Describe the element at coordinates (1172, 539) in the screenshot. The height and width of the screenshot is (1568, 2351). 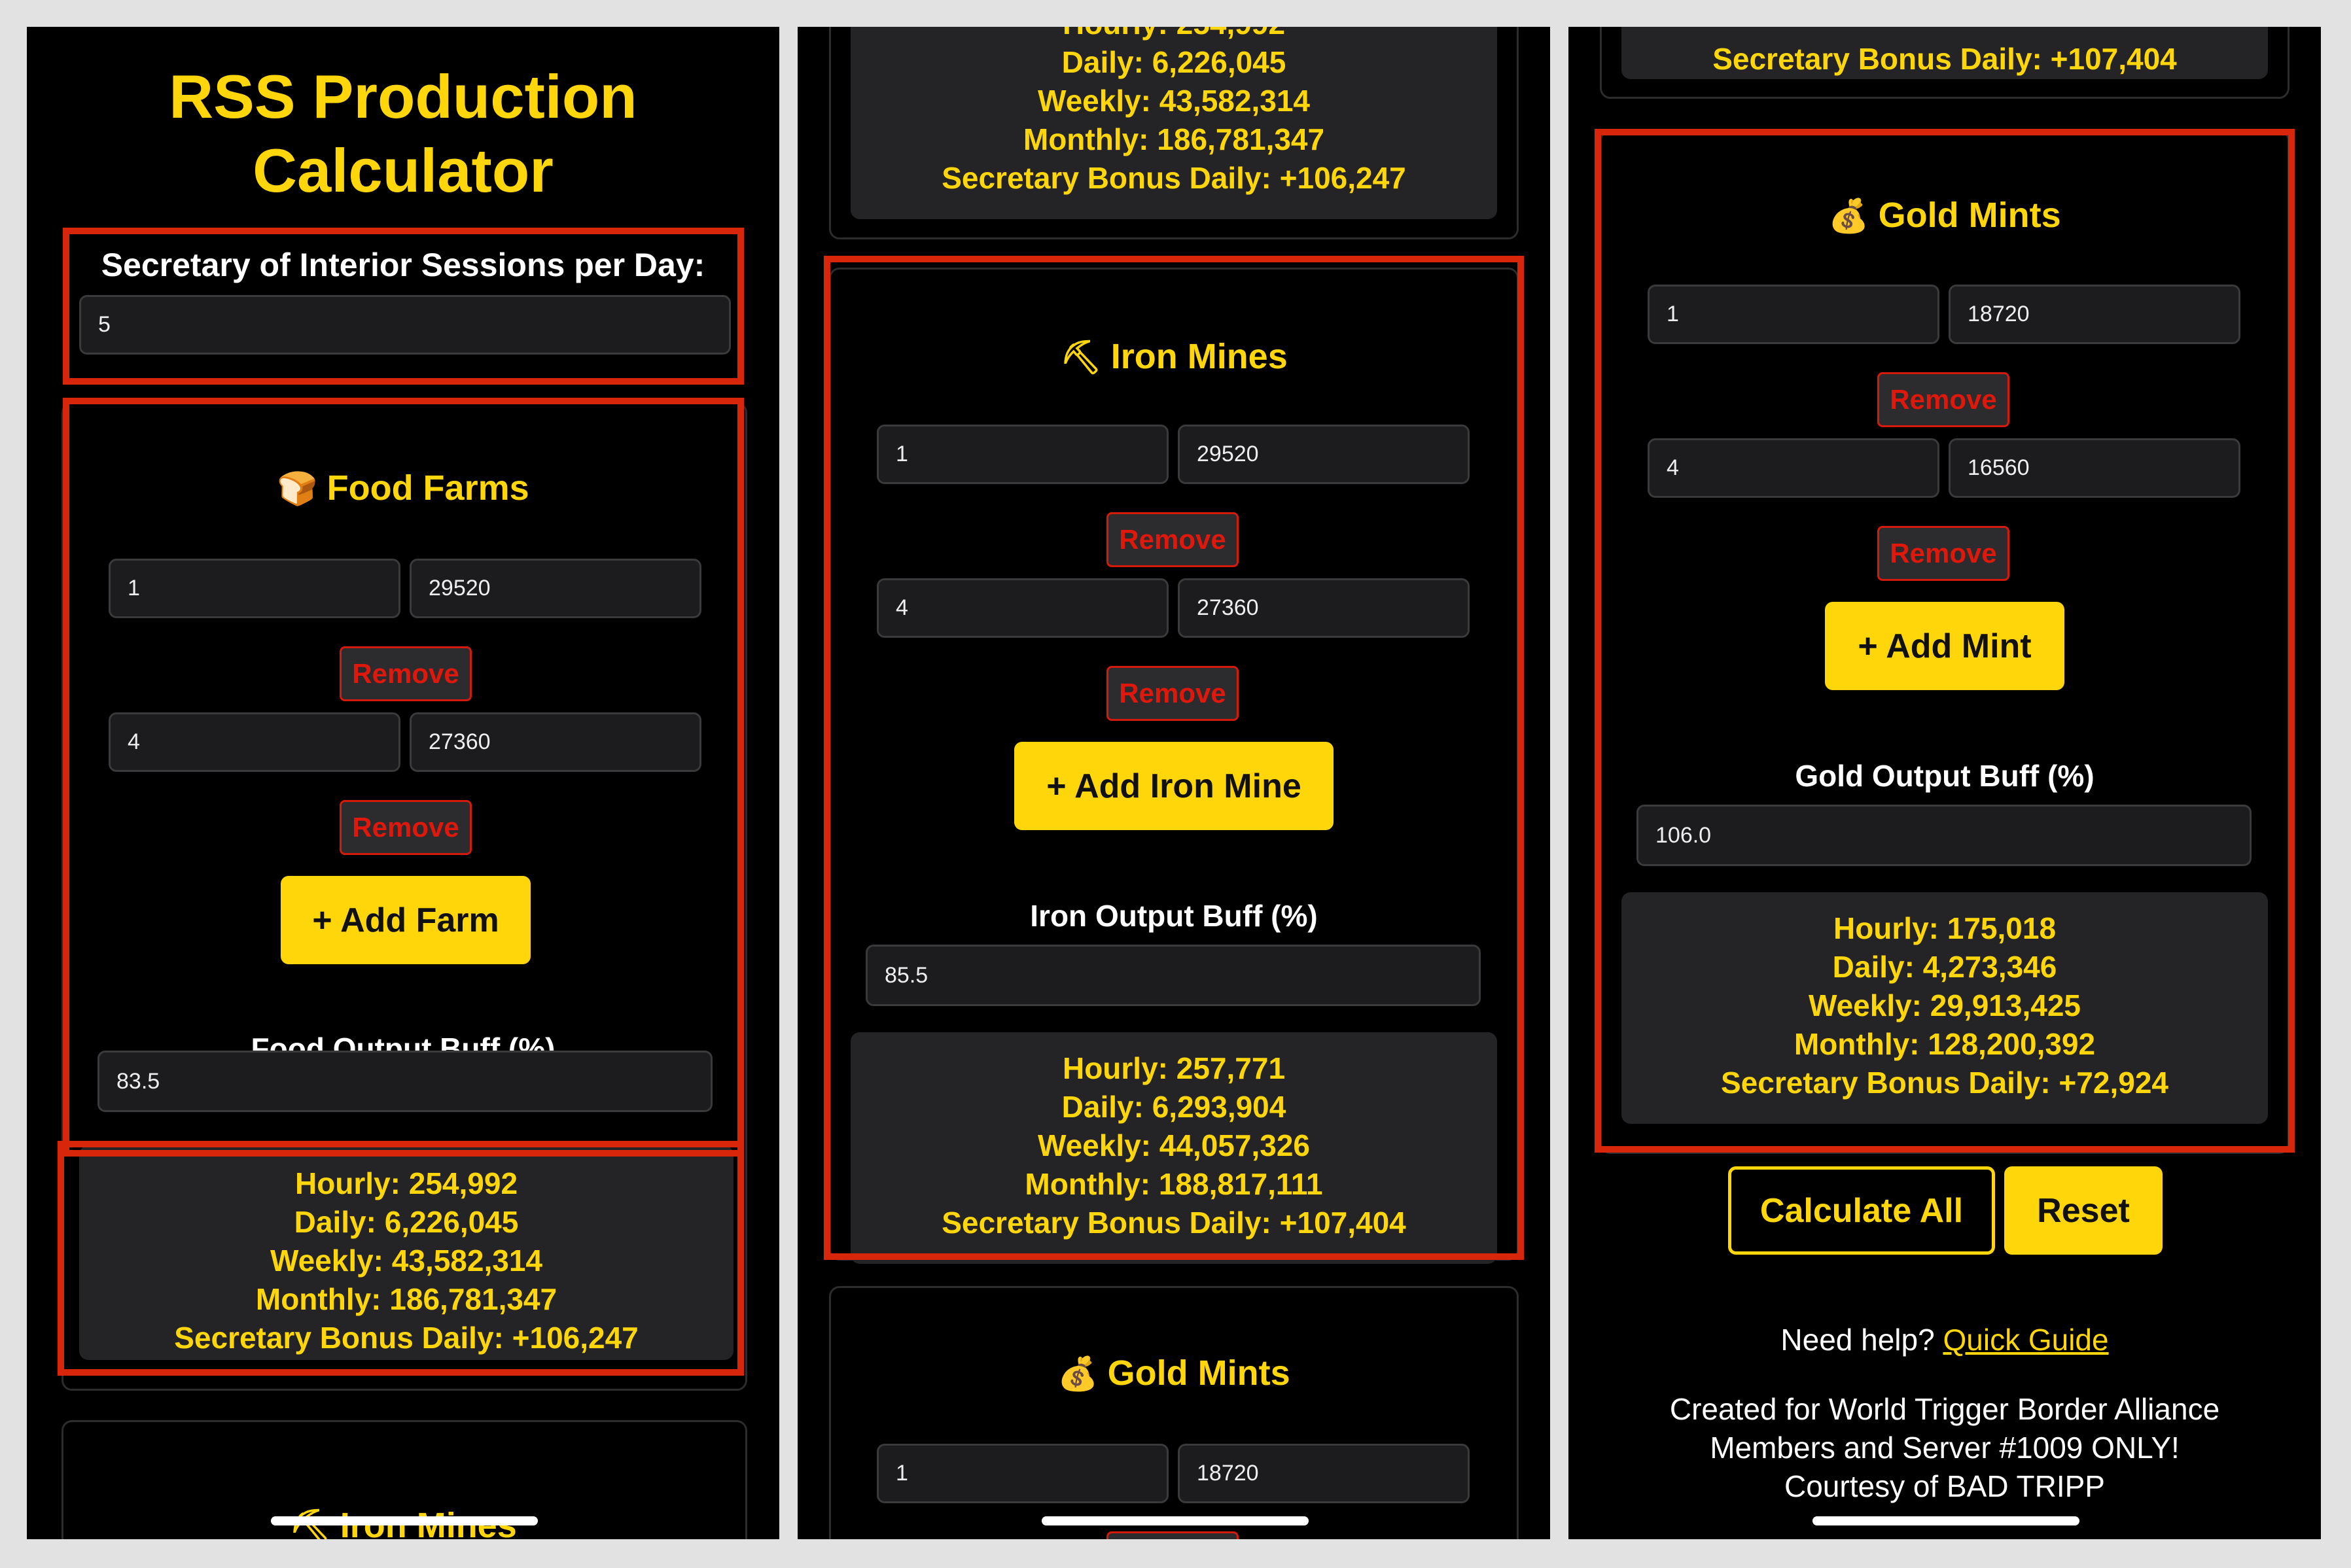
I see `iron-remove-button-1: Remove` at that location.